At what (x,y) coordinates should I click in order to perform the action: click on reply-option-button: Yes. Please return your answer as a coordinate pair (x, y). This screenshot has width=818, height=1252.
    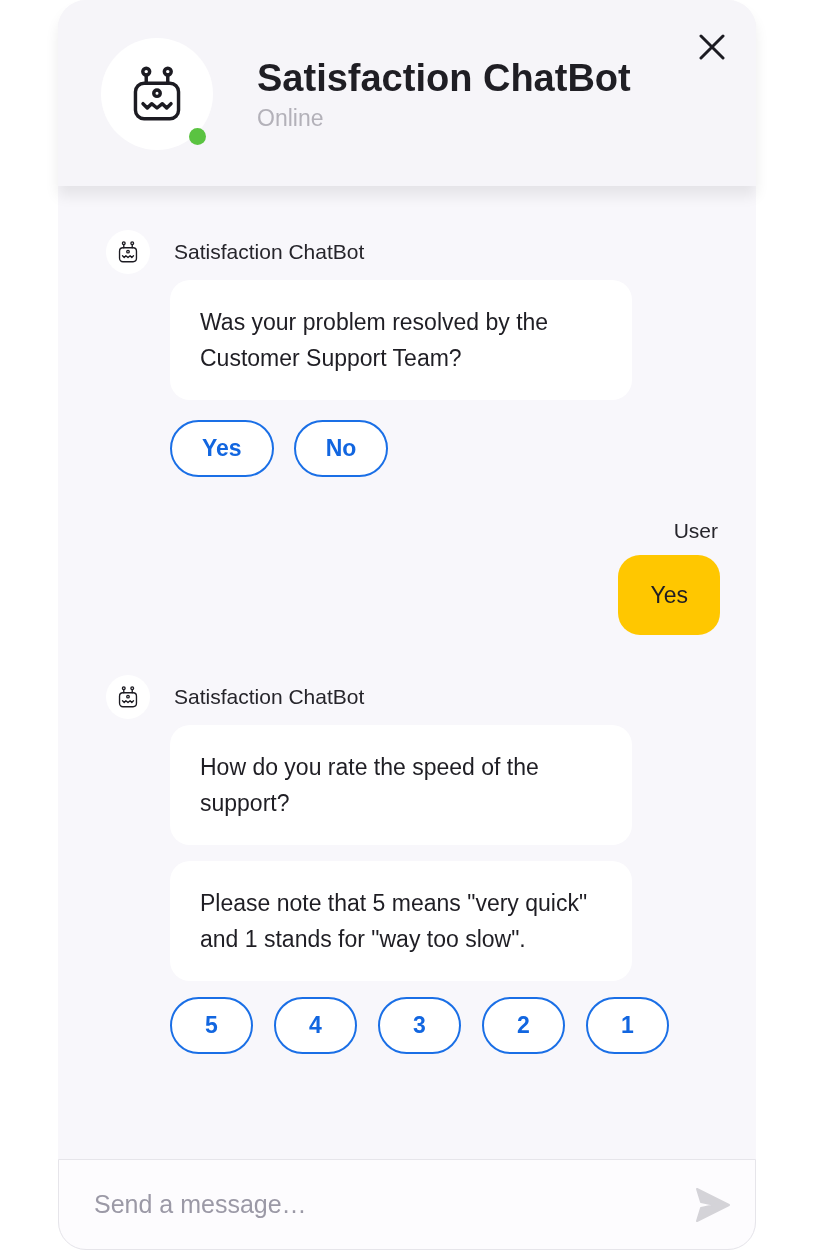
    Looking at the image, I should click on (222, 448).